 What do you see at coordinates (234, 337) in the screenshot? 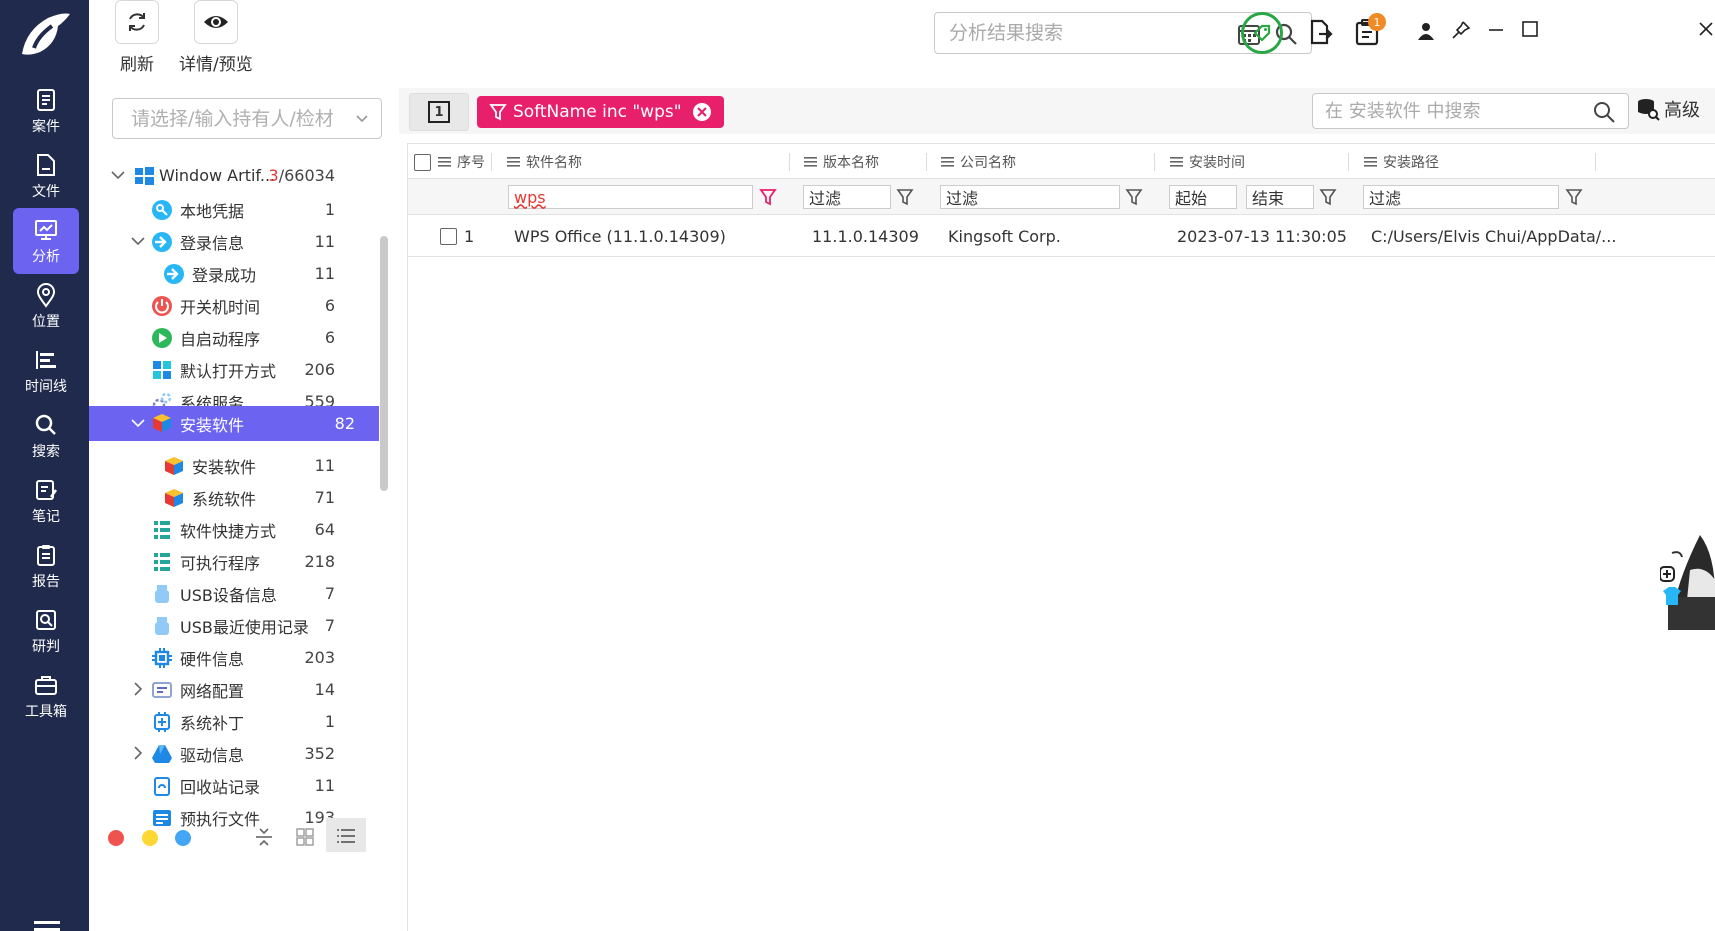
I see `tree-item-autostart: 自启动程序 6` at bounding box center [234, 337].